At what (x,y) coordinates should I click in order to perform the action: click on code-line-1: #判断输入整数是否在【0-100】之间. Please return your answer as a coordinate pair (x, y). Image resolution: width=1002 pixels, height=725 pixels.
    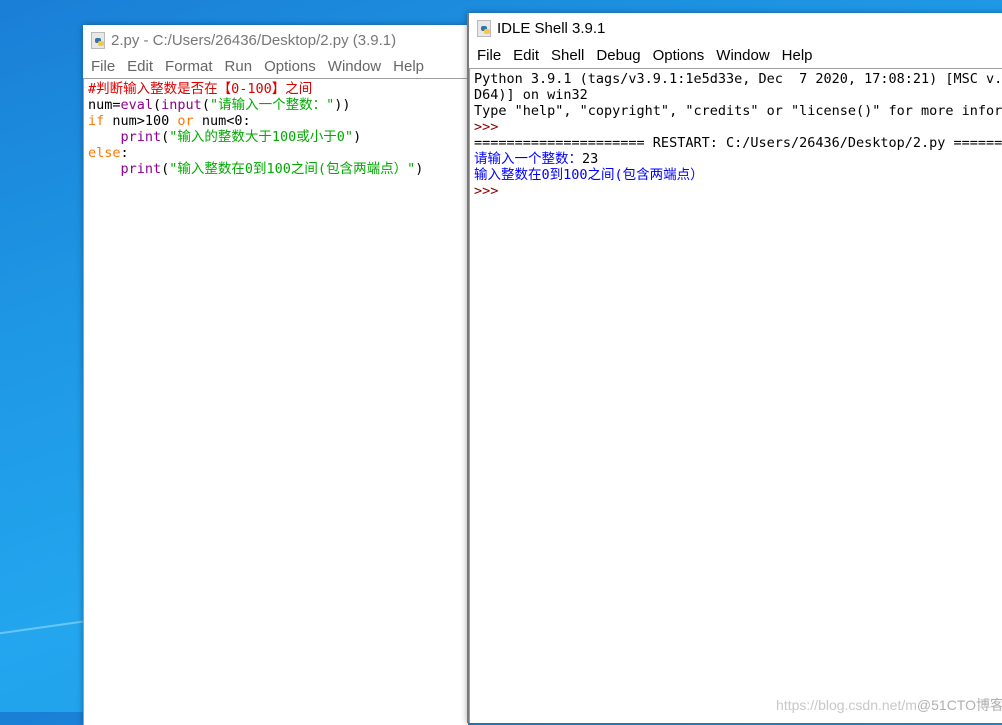
    Looking at the image, I should click on (200, 89).